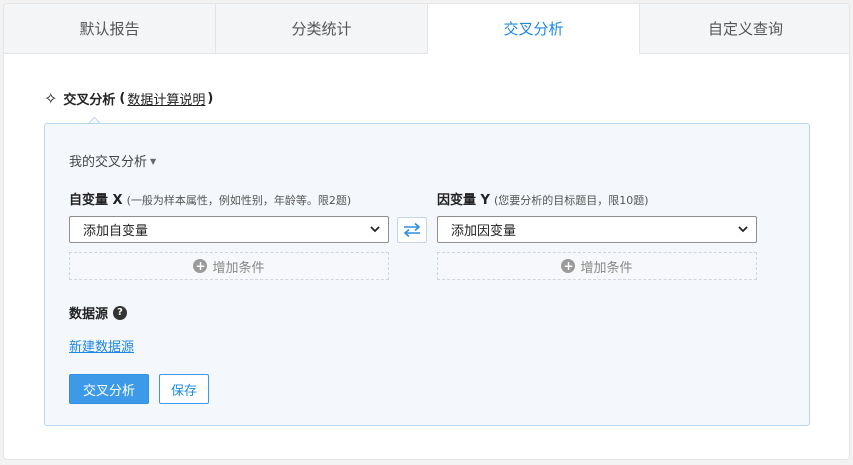 The image size is (853, 465). I want to click on swap-arrows-icon, so click(412, 230).